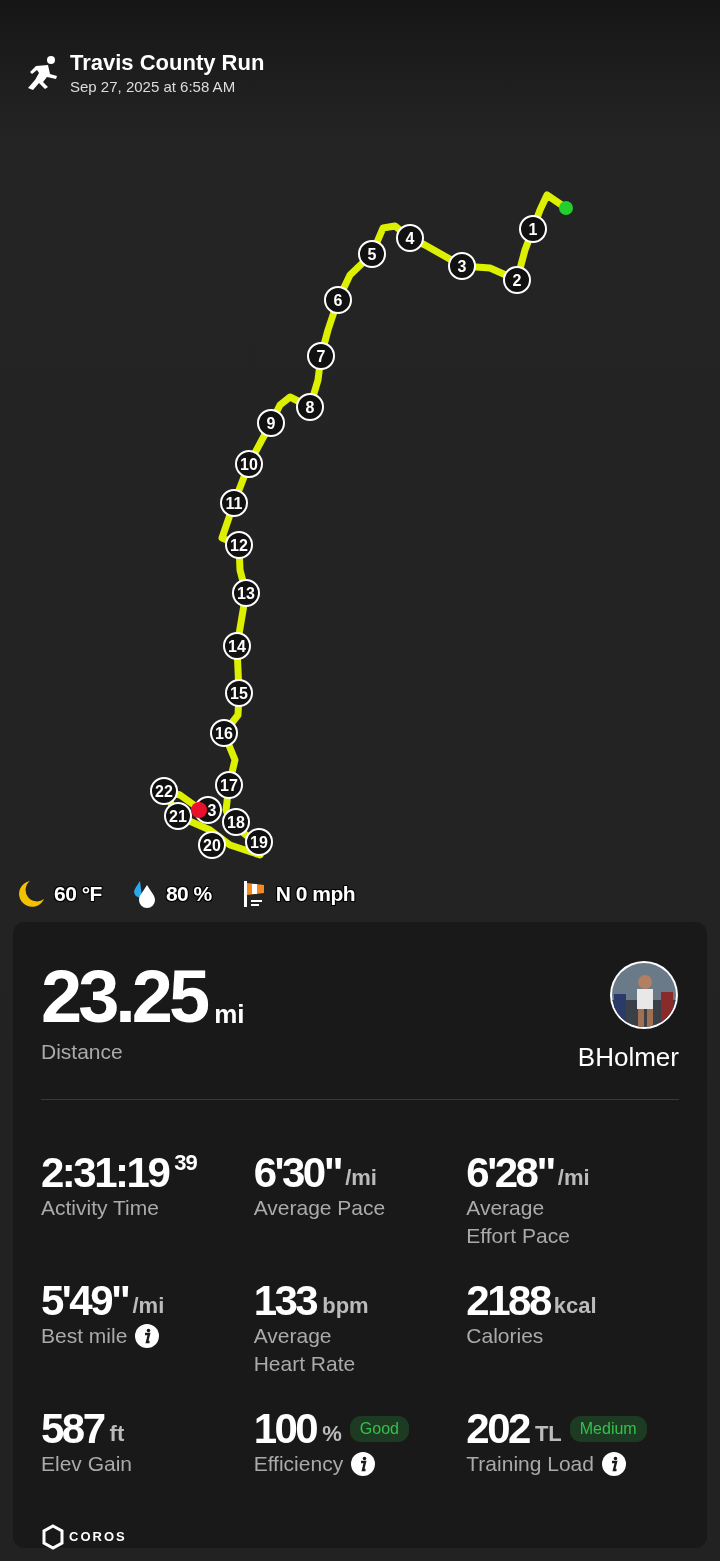 The image size is (720, 1561). Describe the element at coordinates (100, 1208) in the screenshot. I see `stat-label: Activity Time` at that location.